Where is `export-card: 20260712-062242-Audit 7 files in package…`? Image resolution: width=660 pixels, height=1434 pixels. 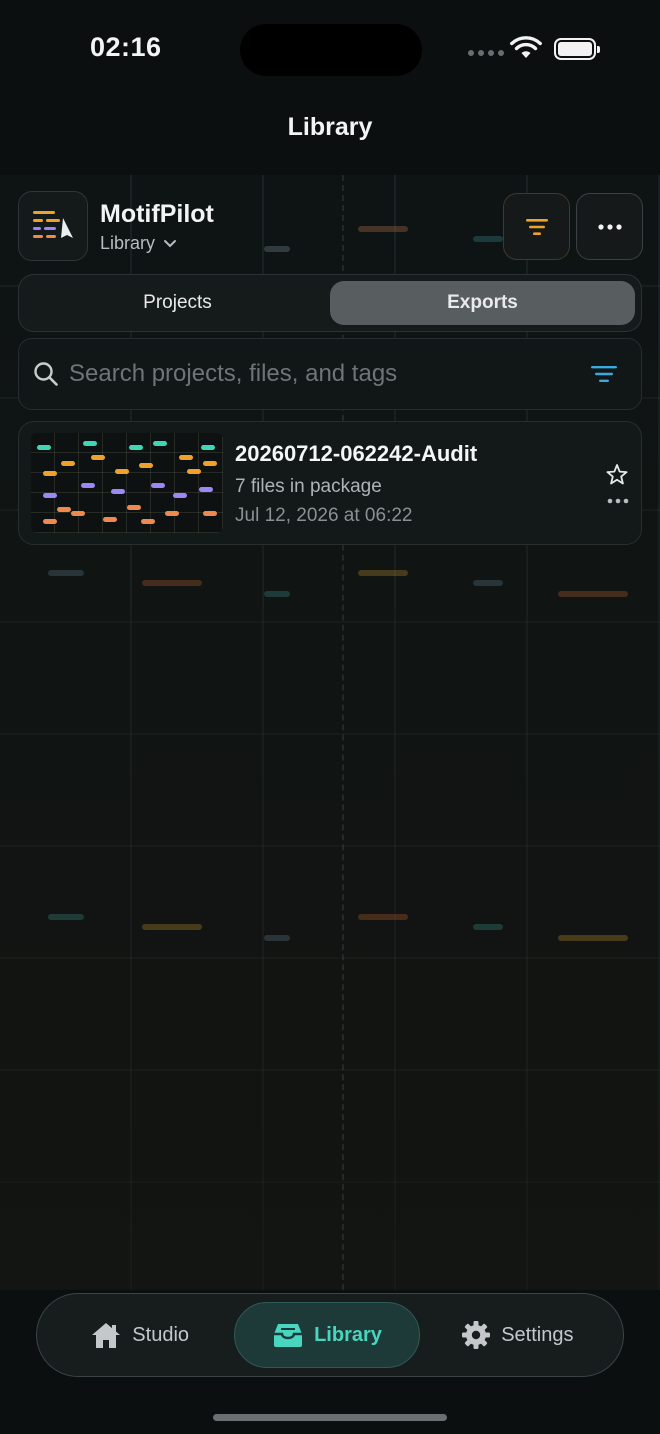 export-card: 20260712-062242-Audit 7 files in package… is located at coordinates (330, 483).